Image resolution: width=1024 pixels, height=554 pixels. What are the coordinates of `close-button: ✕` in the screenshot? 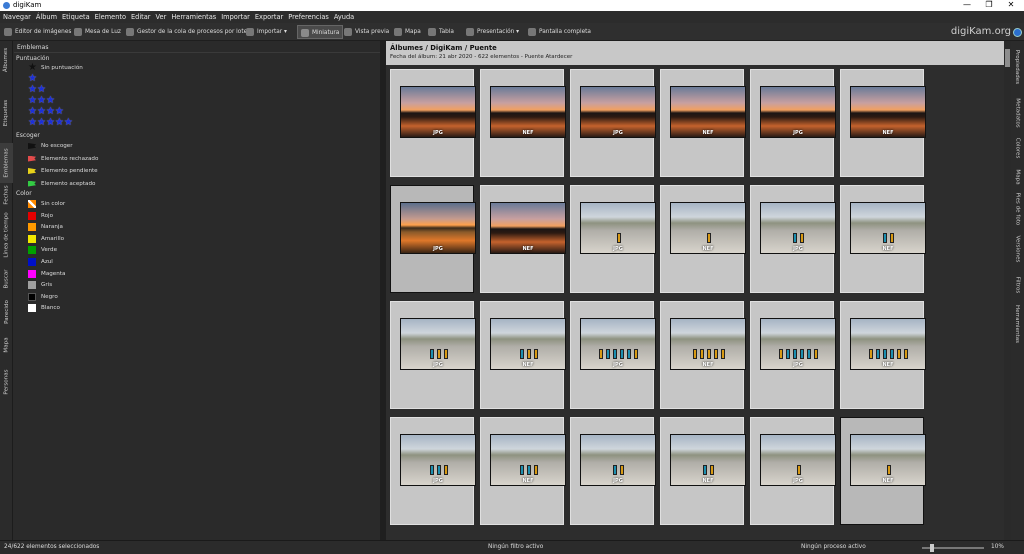 It's located at (1011, 5).